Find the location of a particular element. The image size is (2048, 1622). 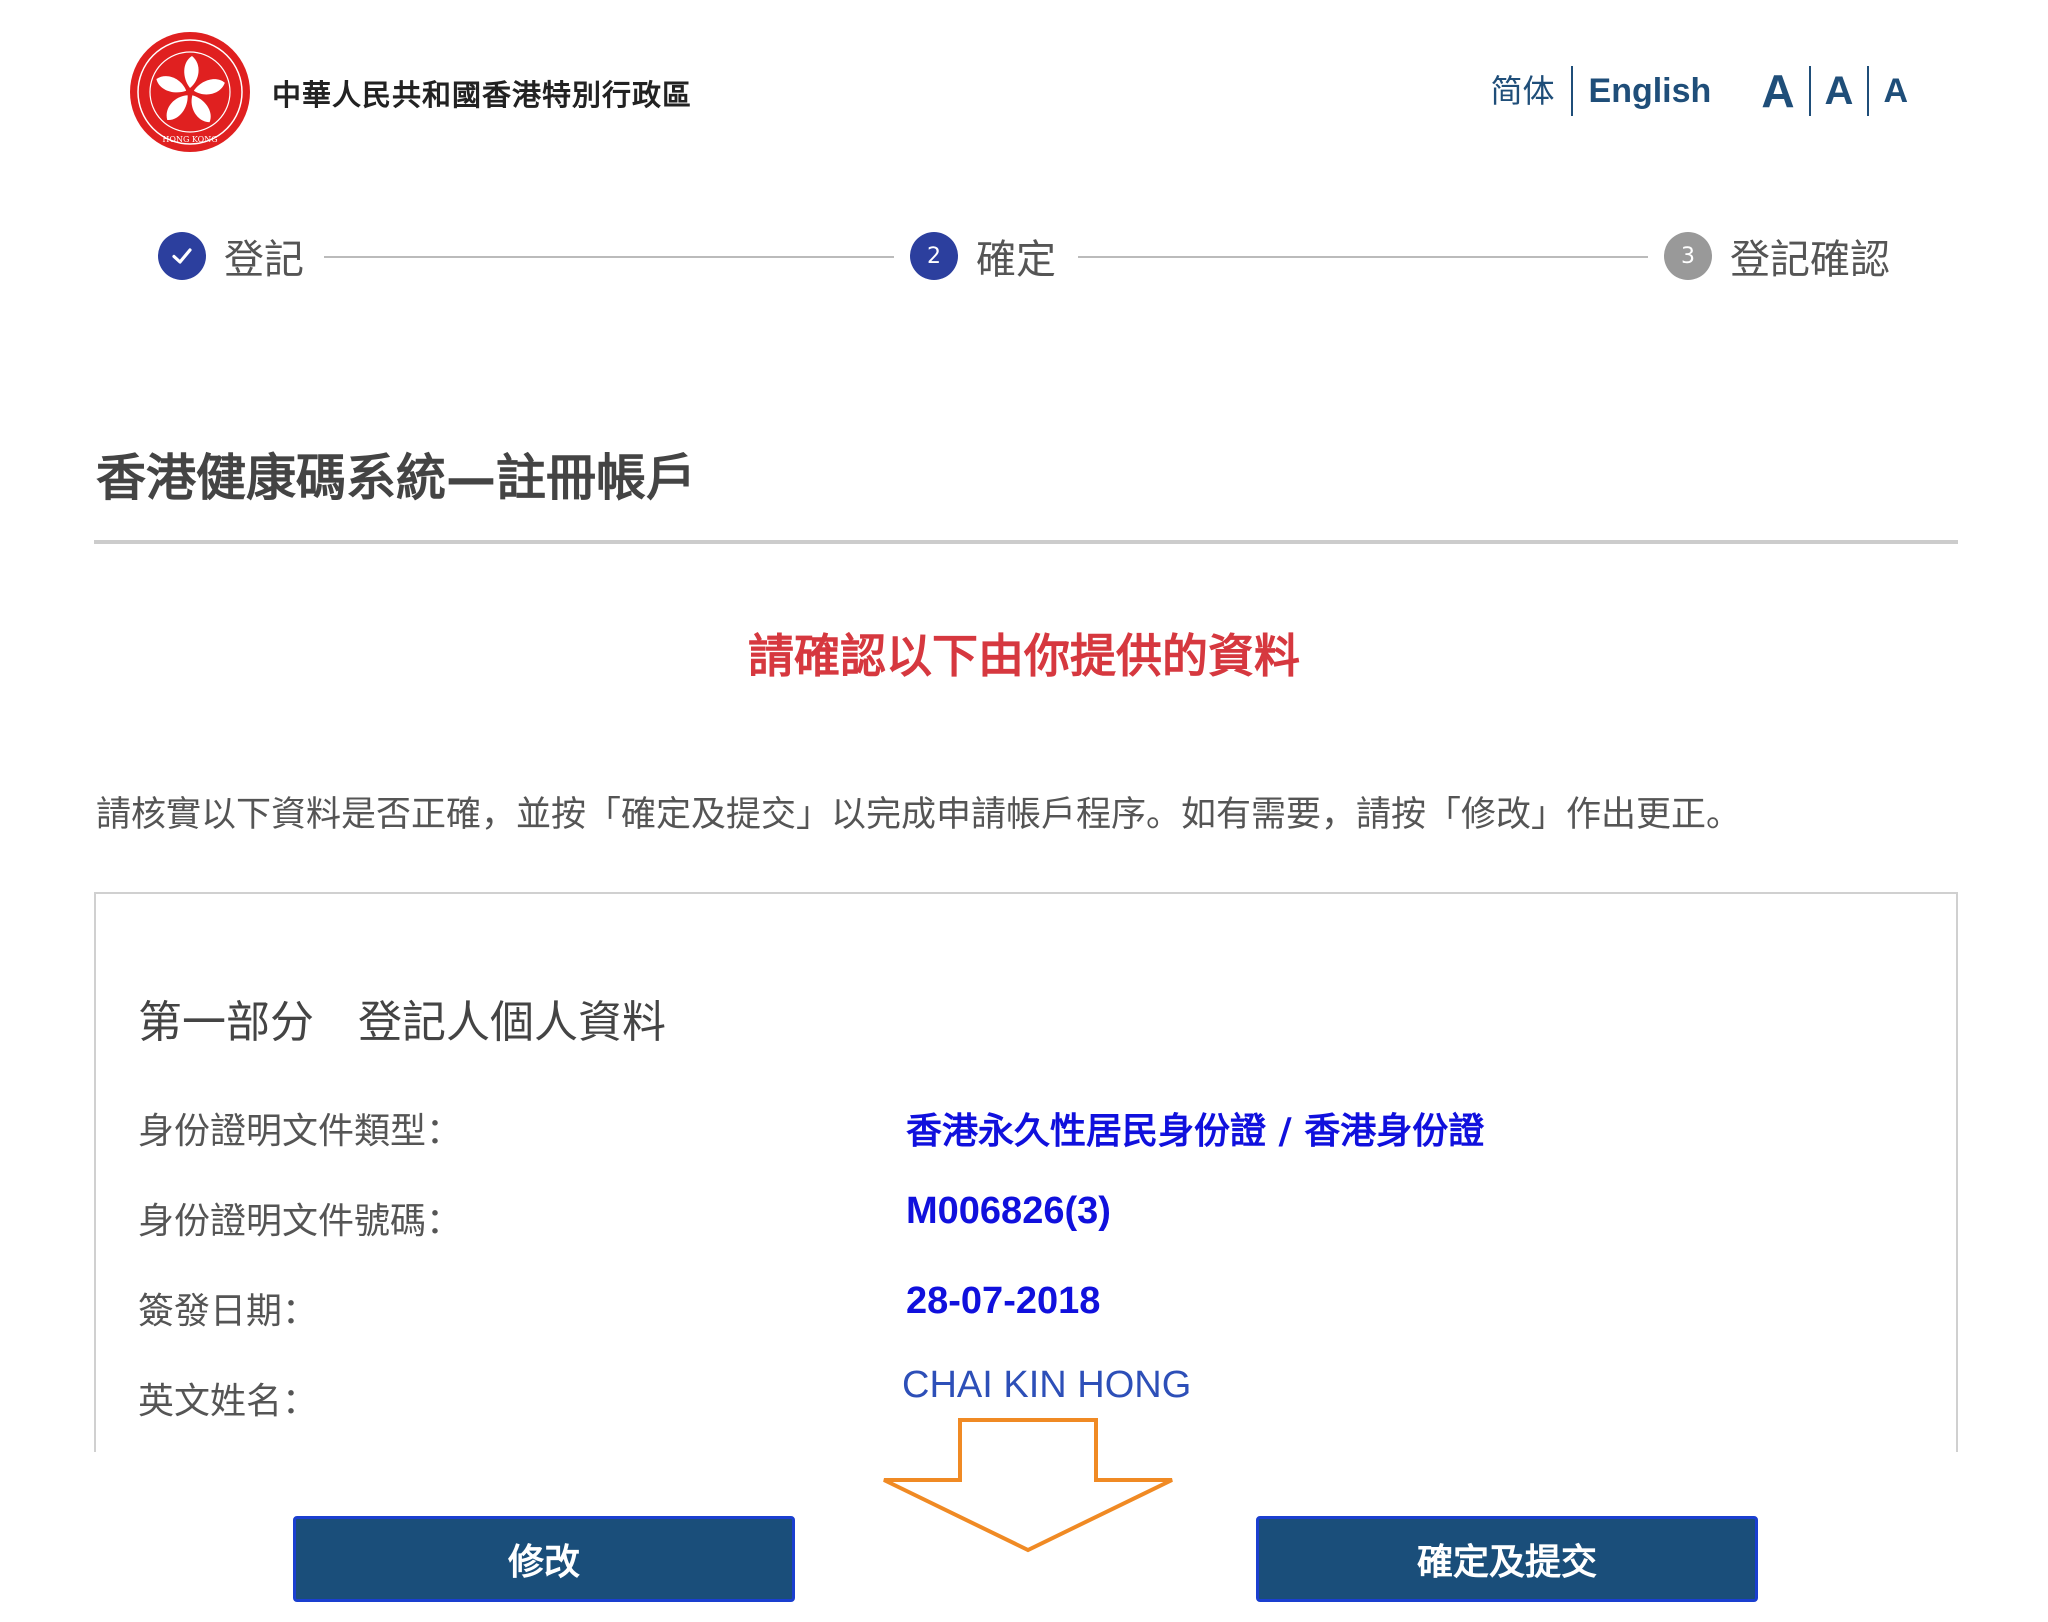

modify-button: 修改 is located at coordinates (544, 1559).